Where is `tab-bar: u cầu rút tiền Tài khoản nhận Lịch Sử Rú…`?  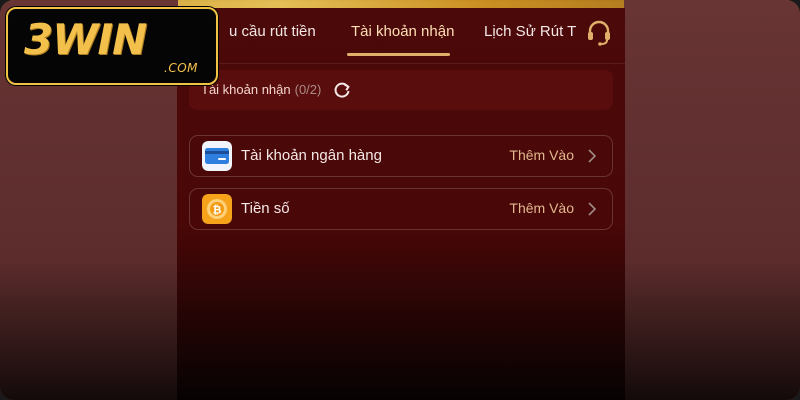
tab-bar: u cầu rút tiền Tài khoản nhận Lịch Sử Rú… is located at coordinates (401, 36).